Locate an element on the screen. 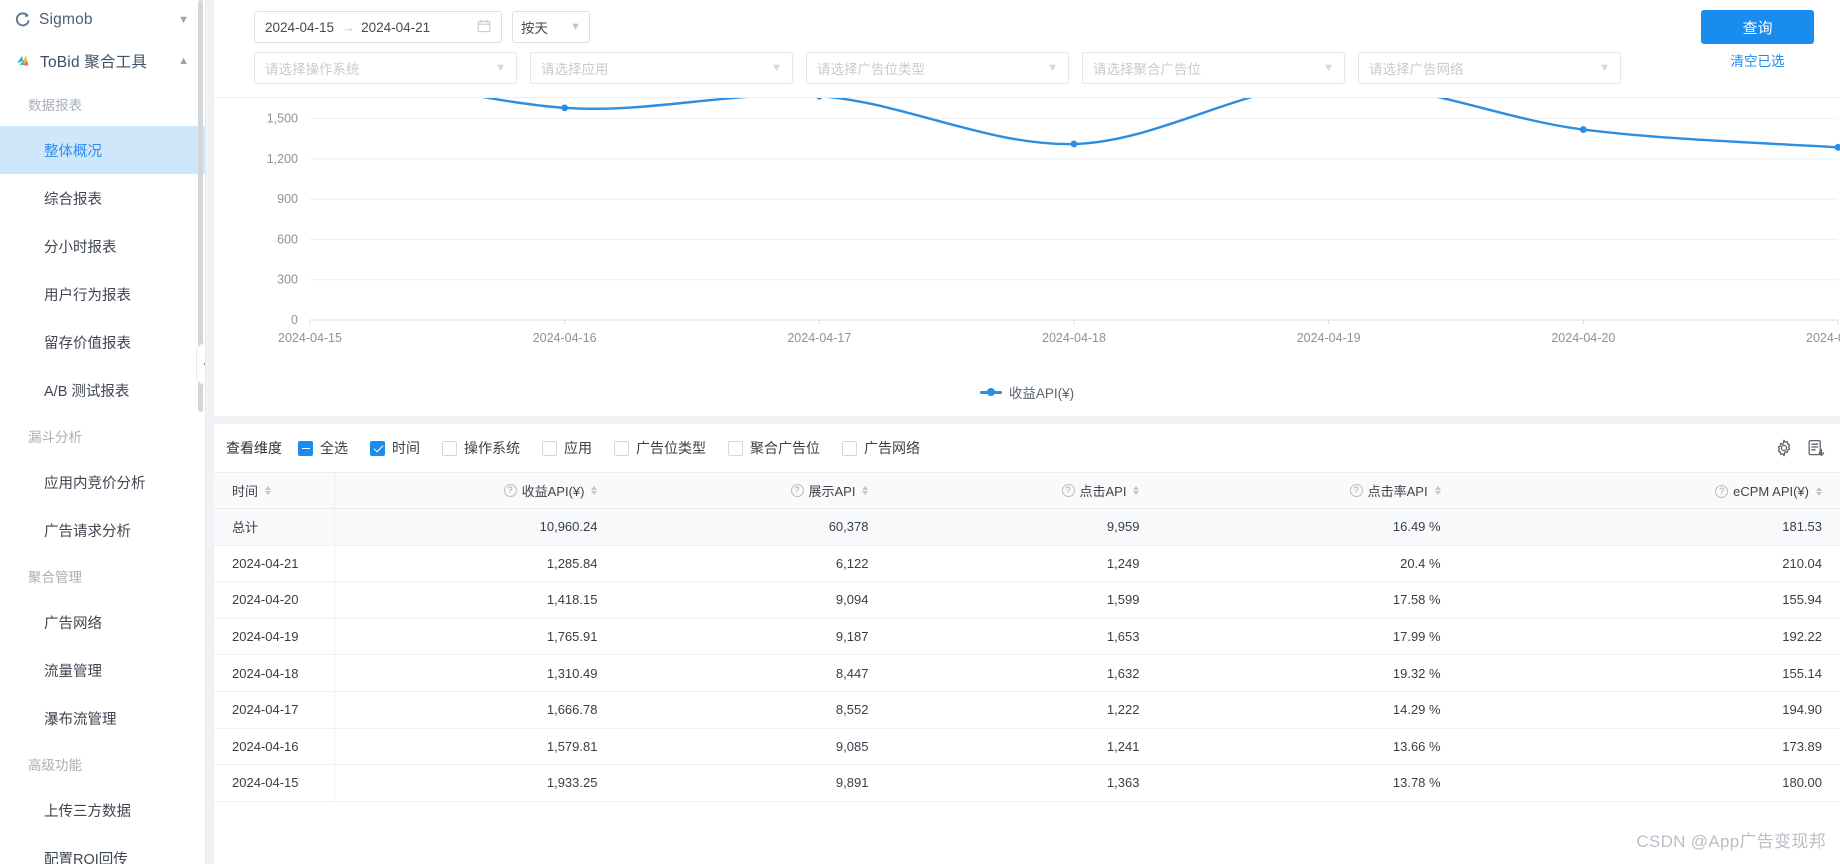  sidebar-item-label: A/B 测试报表 is located at coordinates (87, 391).